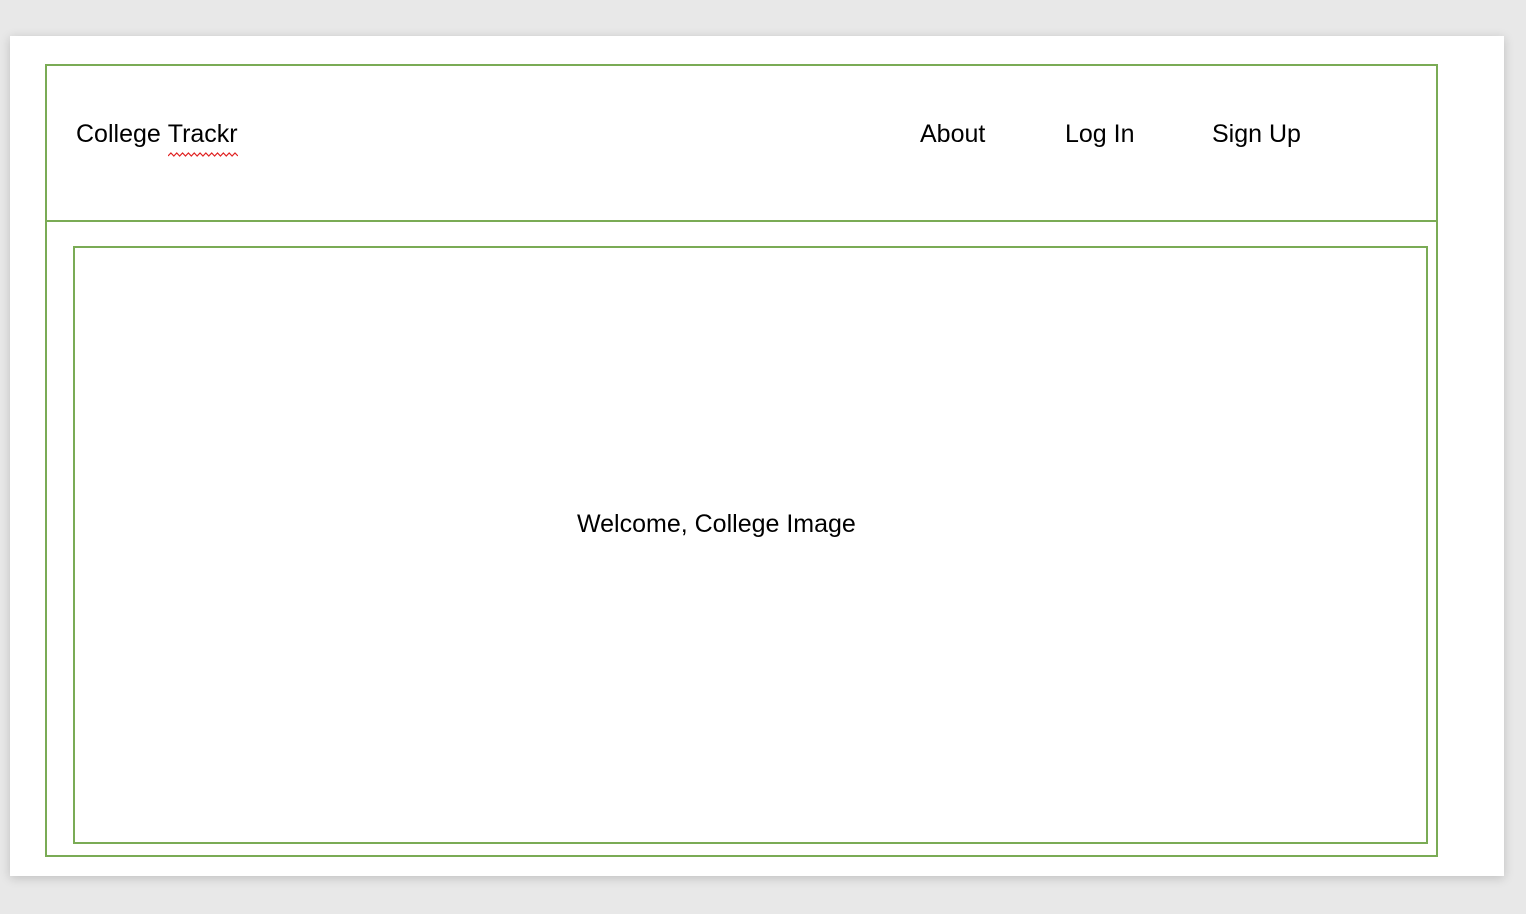  I want to click on nav-link-signup: Sign Up, so click(1256, 134).